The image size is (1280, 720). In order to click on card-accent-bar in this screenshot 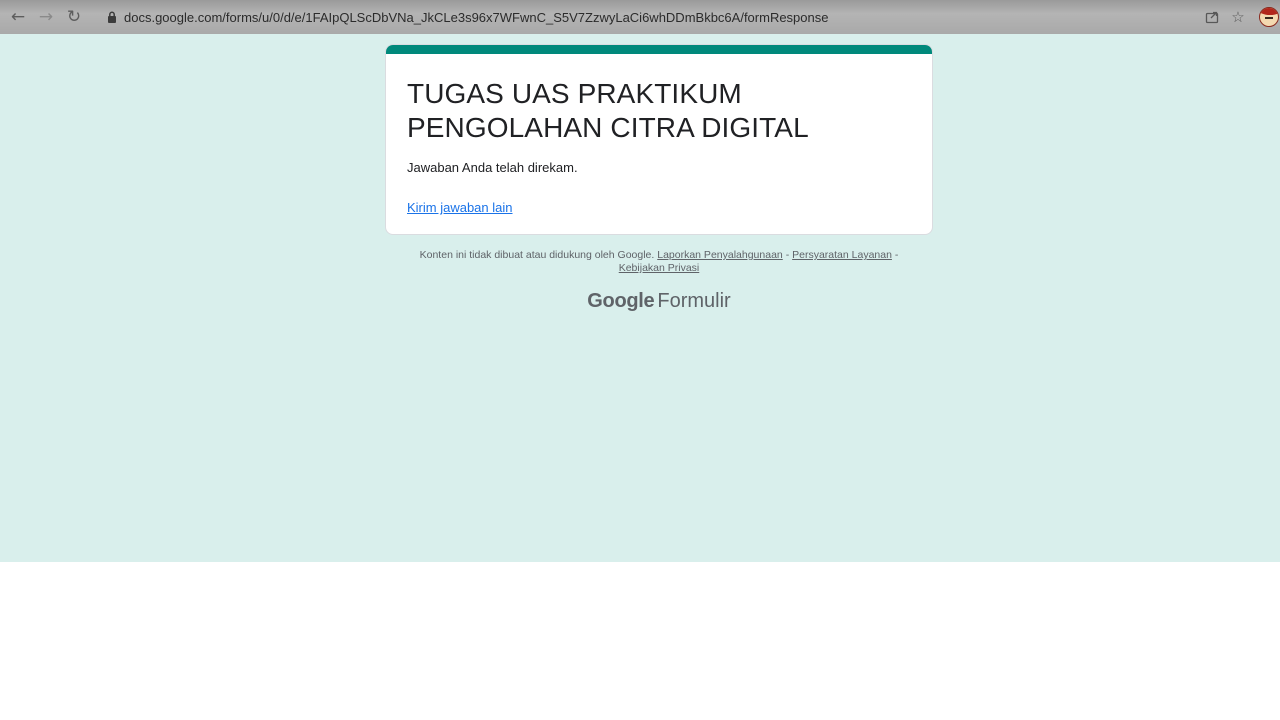, I will do `click(659, 49)`.